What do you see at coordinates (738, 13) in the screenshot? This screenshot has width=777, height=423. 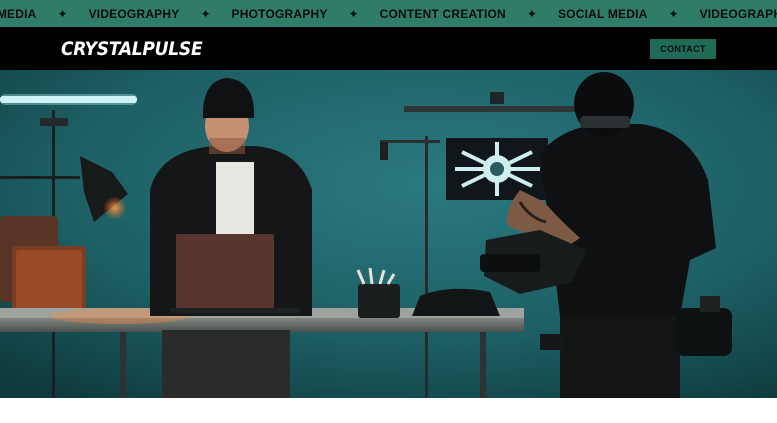 I see `ticker-item: VIDEOGRAPH` at bounding box center [738, 13].